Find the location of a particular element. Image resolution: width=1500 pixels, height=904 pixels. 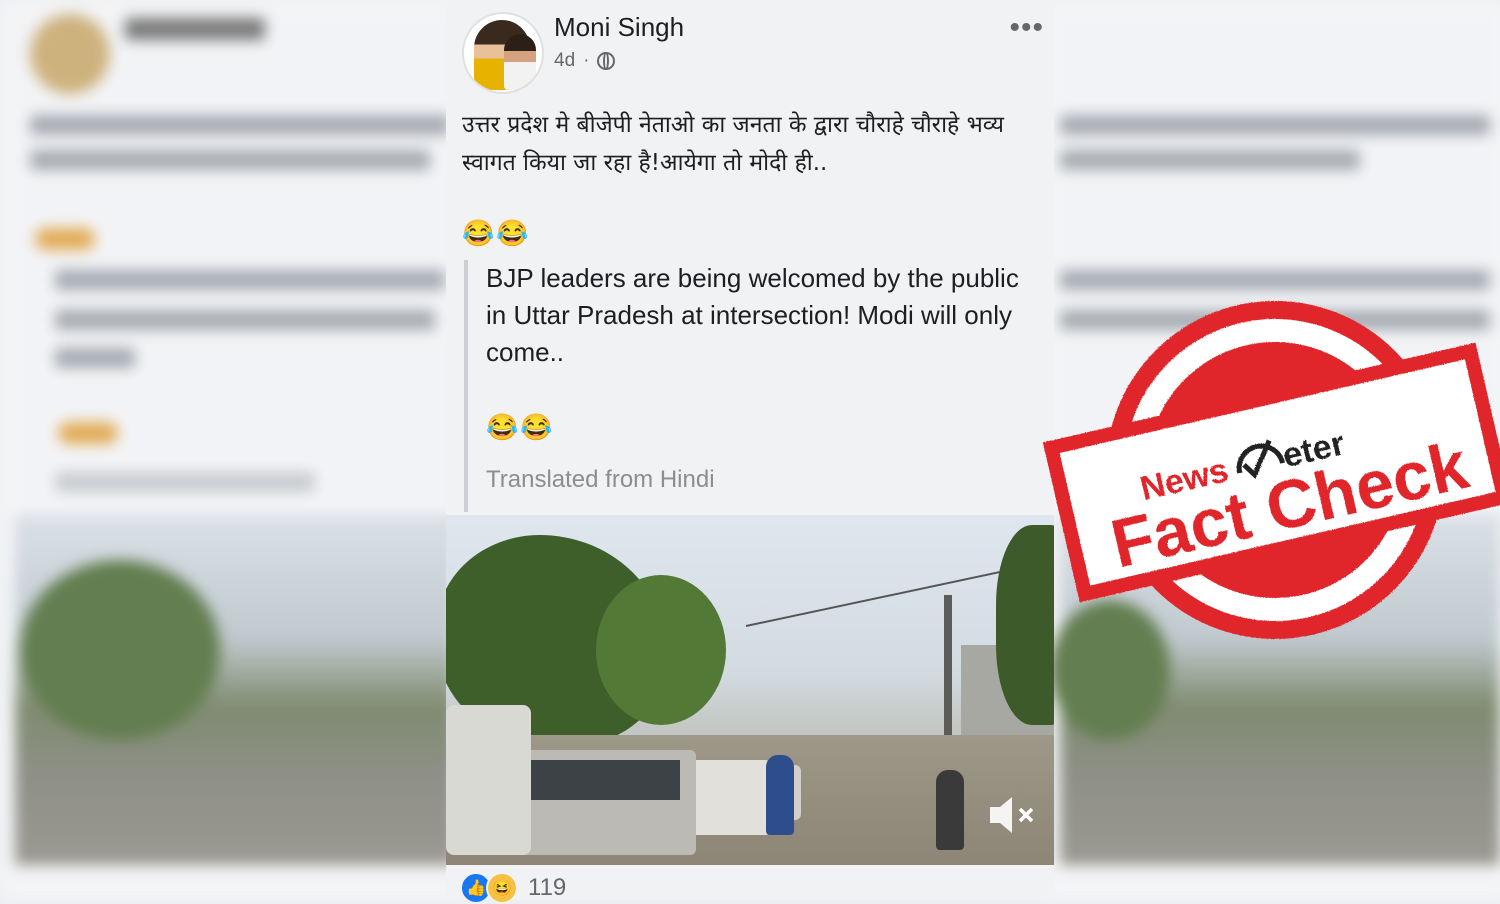

laughing-emoji-translated: 😂😂 is located at coordinates (520, 427).